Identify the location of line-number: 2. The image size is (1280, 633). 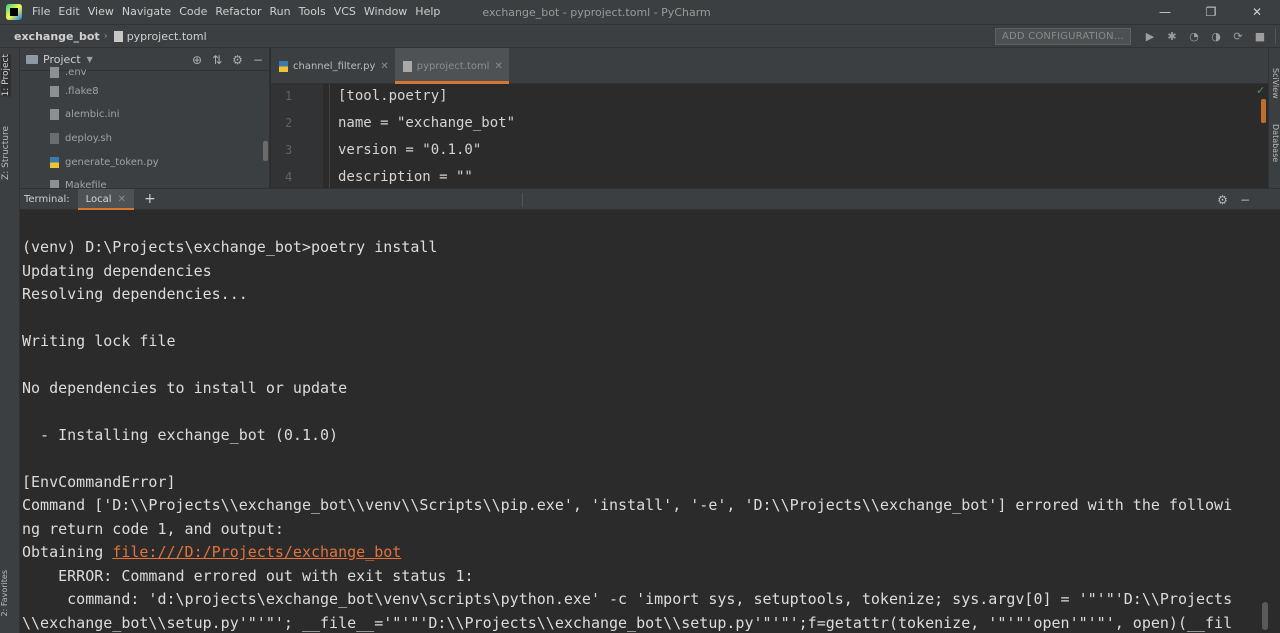
(289, 123).